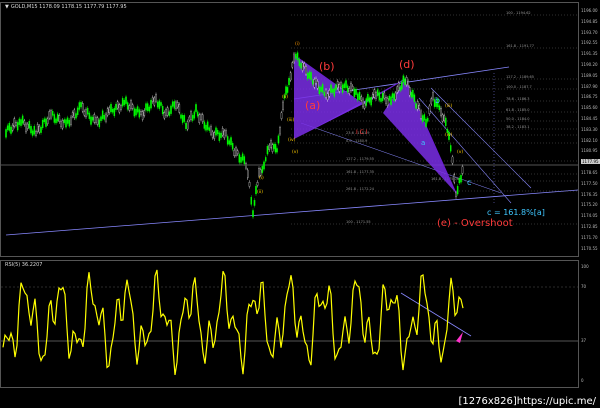 This screenshot has height=408, width=600. Describe the element at coordinates (475, 223) in the screenshot. I see `wave-label-e-overshoot: (e) - Overshoot` at that location.